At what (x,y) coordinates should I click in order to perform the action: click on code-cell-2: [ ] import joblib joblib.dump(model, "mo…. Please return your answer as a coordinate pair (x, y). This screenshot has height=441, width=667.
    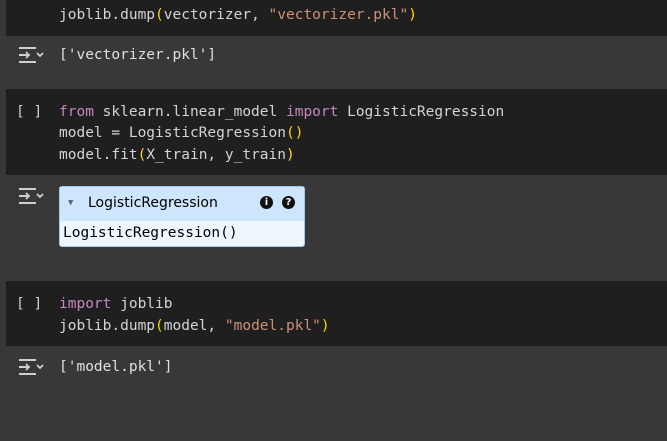
    Looking at the image, I should click on (336, 313).